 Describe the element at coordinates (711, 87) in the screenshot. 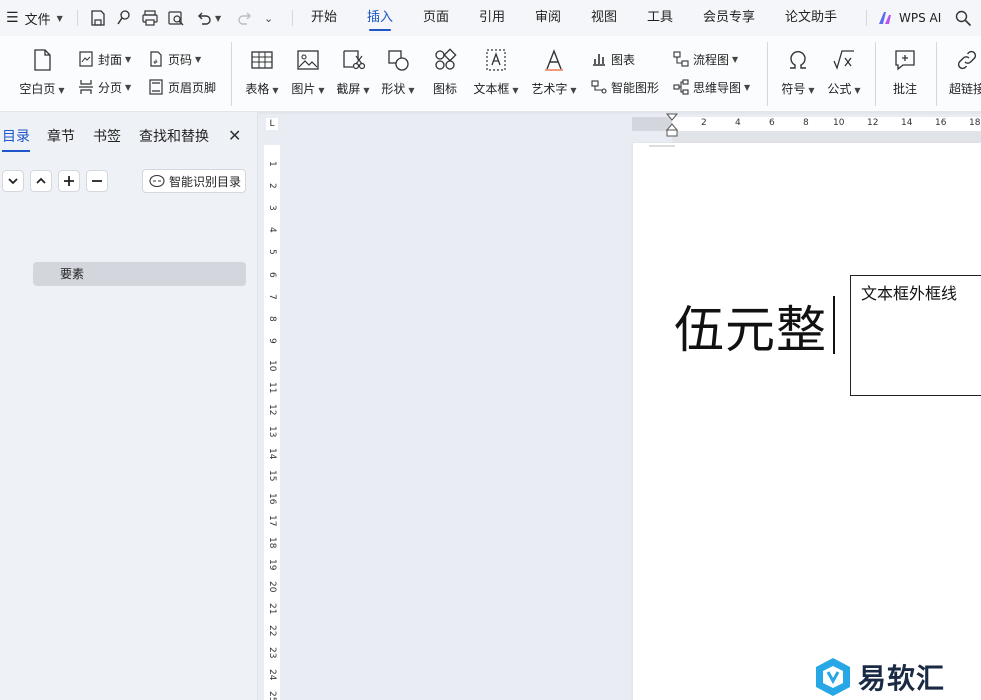

I see `mindmap-button: 思维导图 ▼` at that location.